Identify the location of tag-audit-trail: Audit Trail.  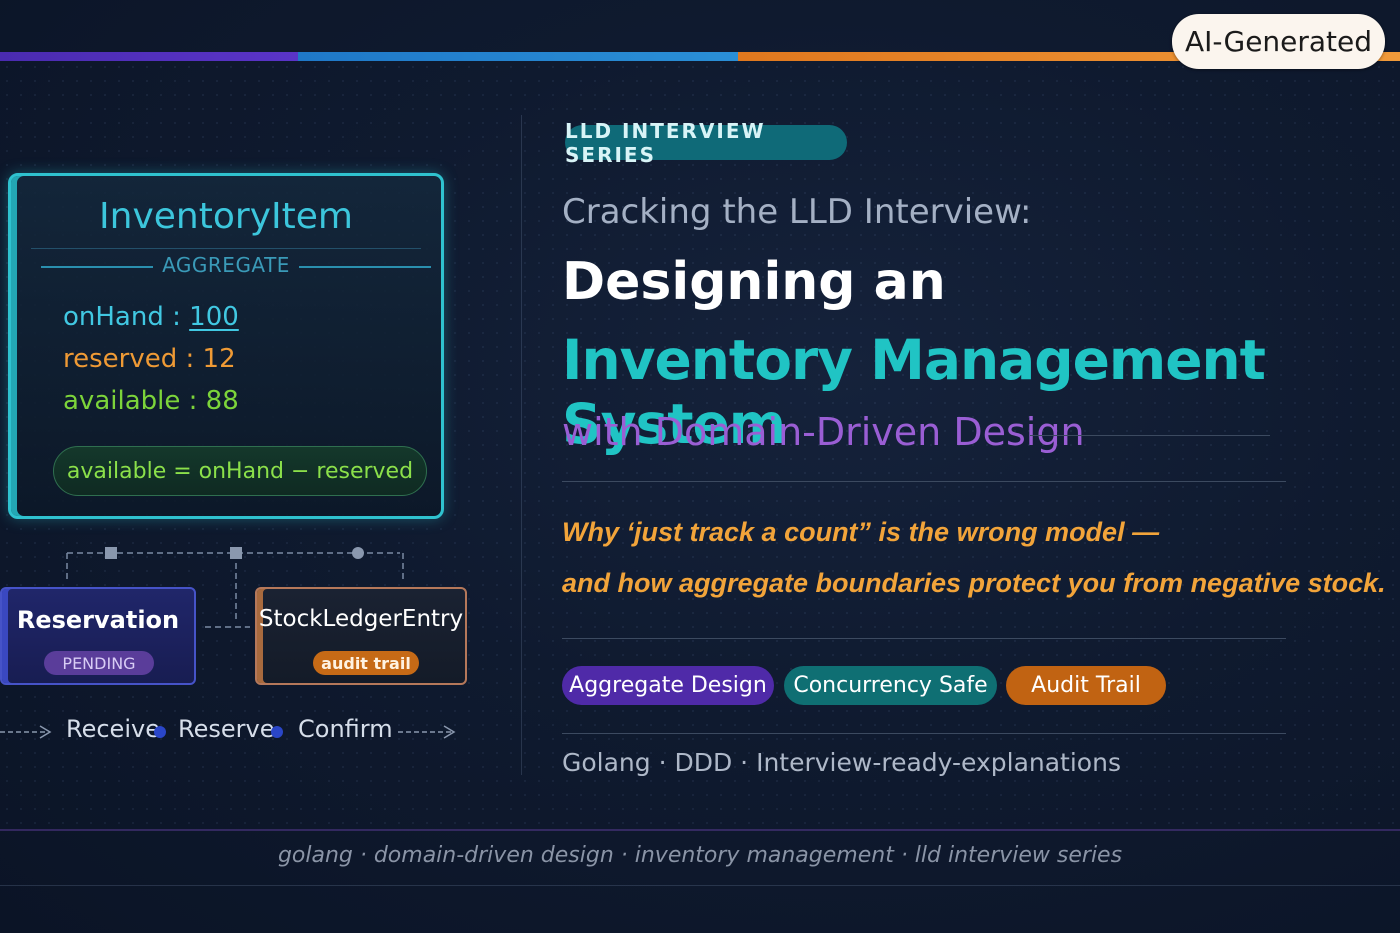
(1086, 685).